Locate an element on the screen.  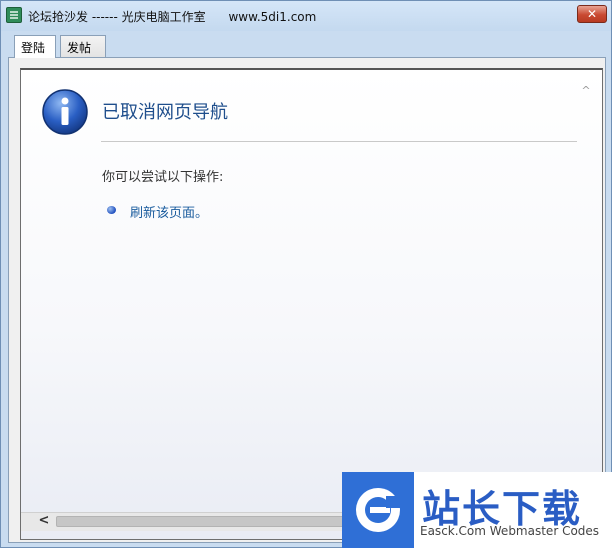
tab-post: 发帖 is located at coordinates (83, 46).